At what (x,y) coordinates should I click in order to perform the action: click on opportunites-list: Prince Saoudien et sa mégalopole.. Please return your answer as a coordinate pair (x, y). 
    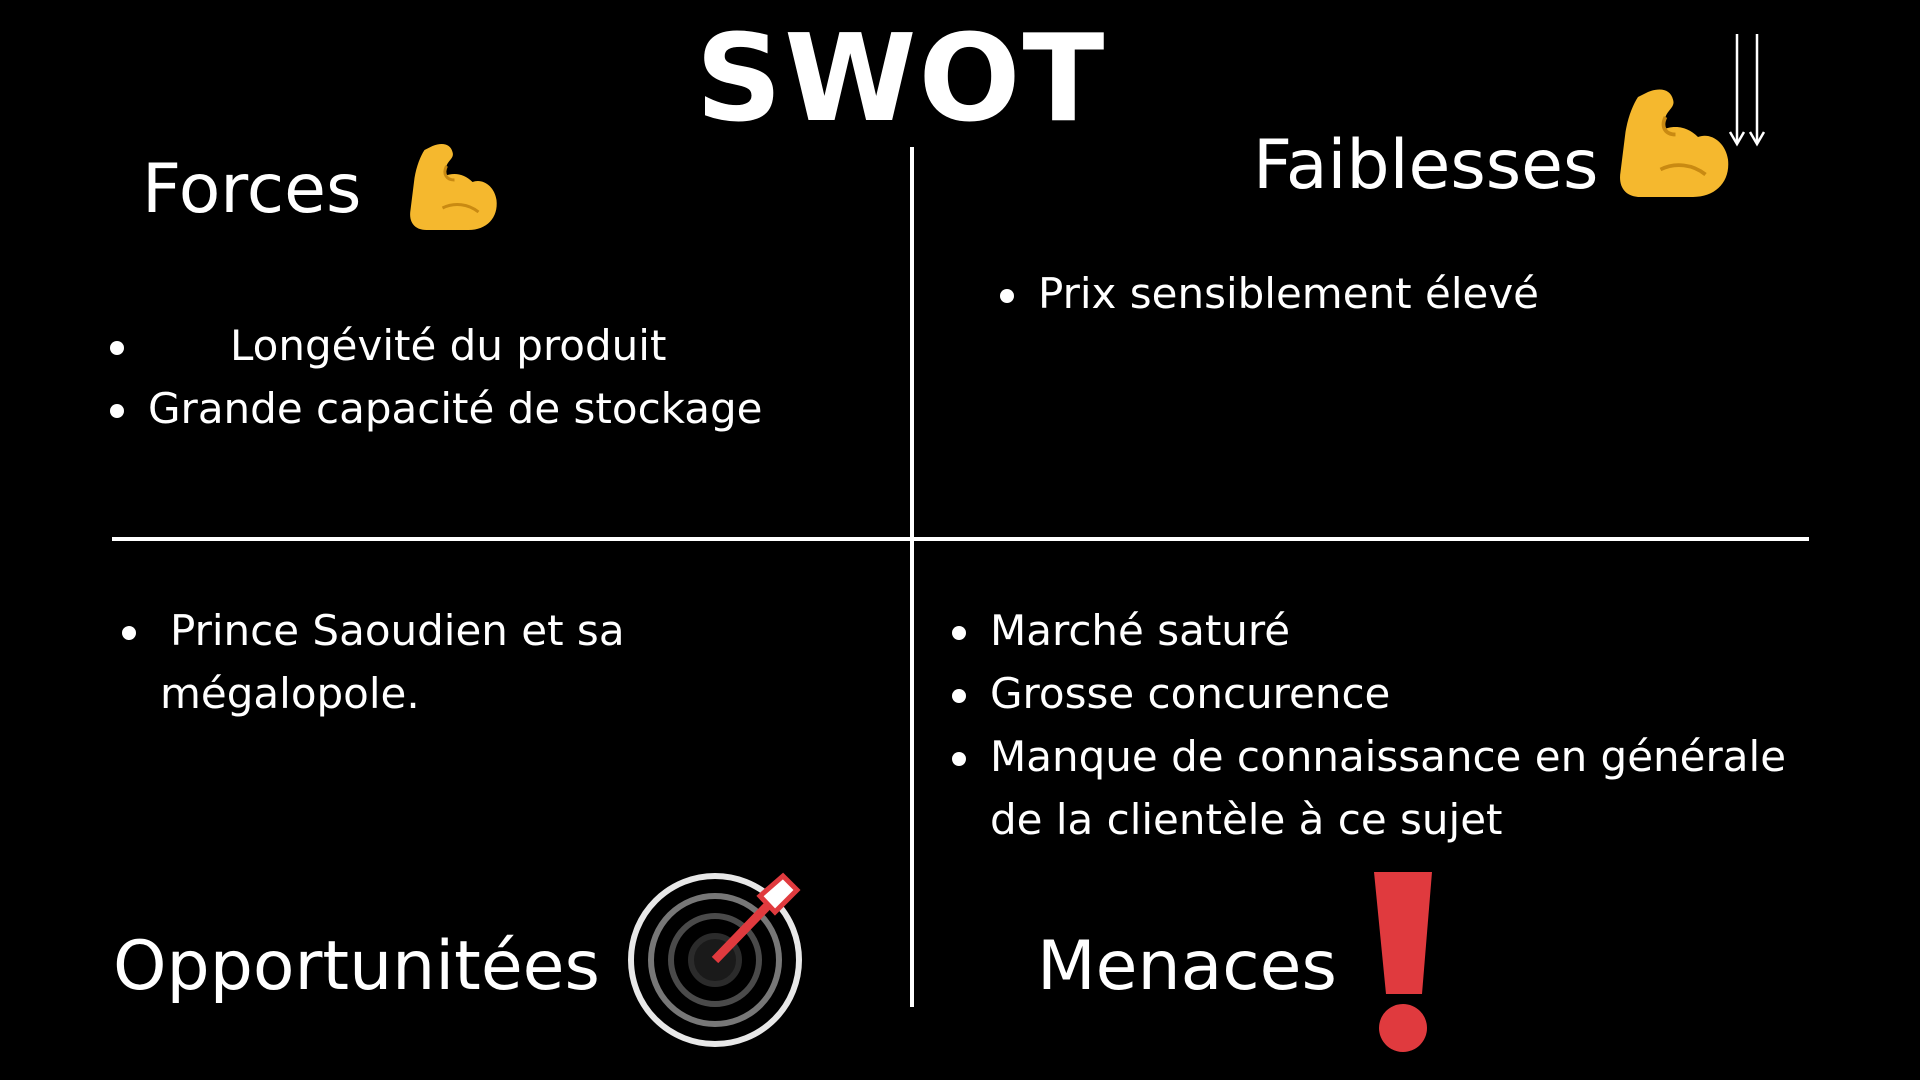
    Looking at the image, I should click on (401, 662).